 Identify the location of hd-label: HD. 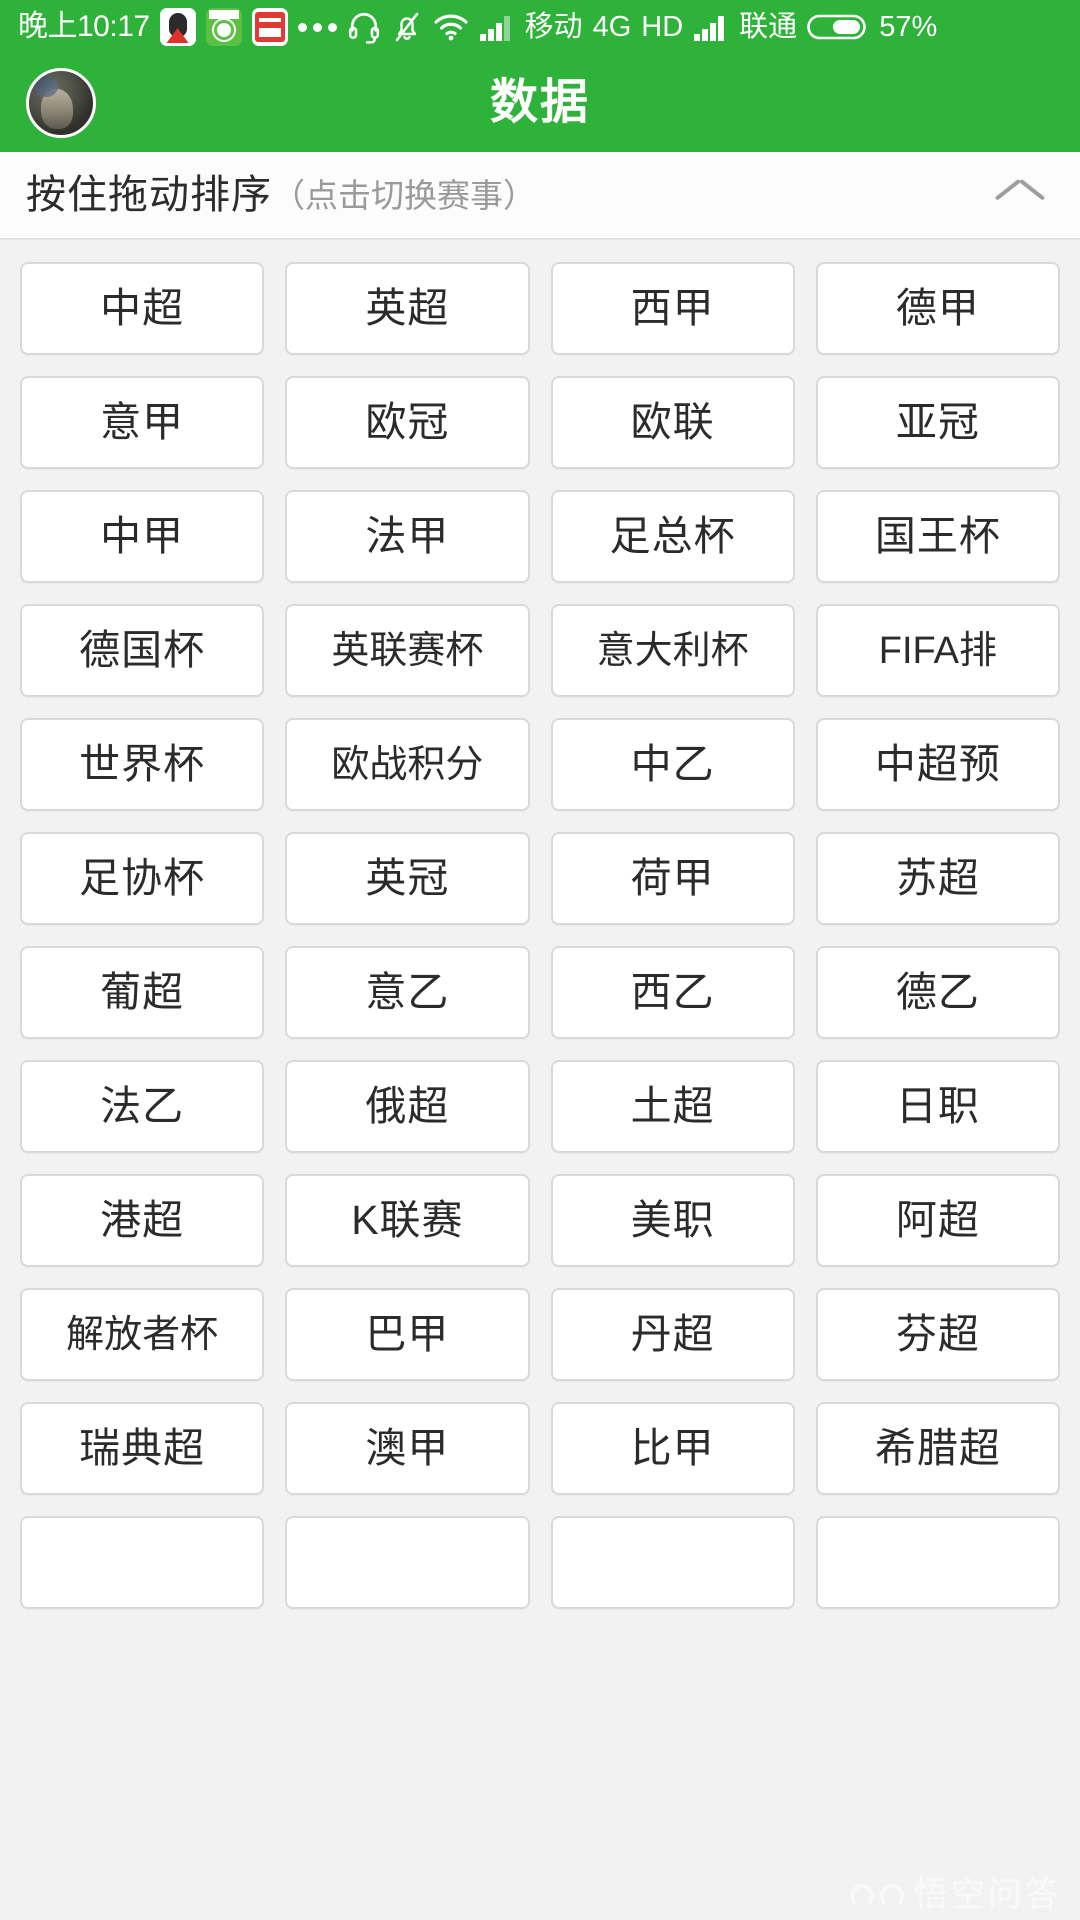
(662, 26).